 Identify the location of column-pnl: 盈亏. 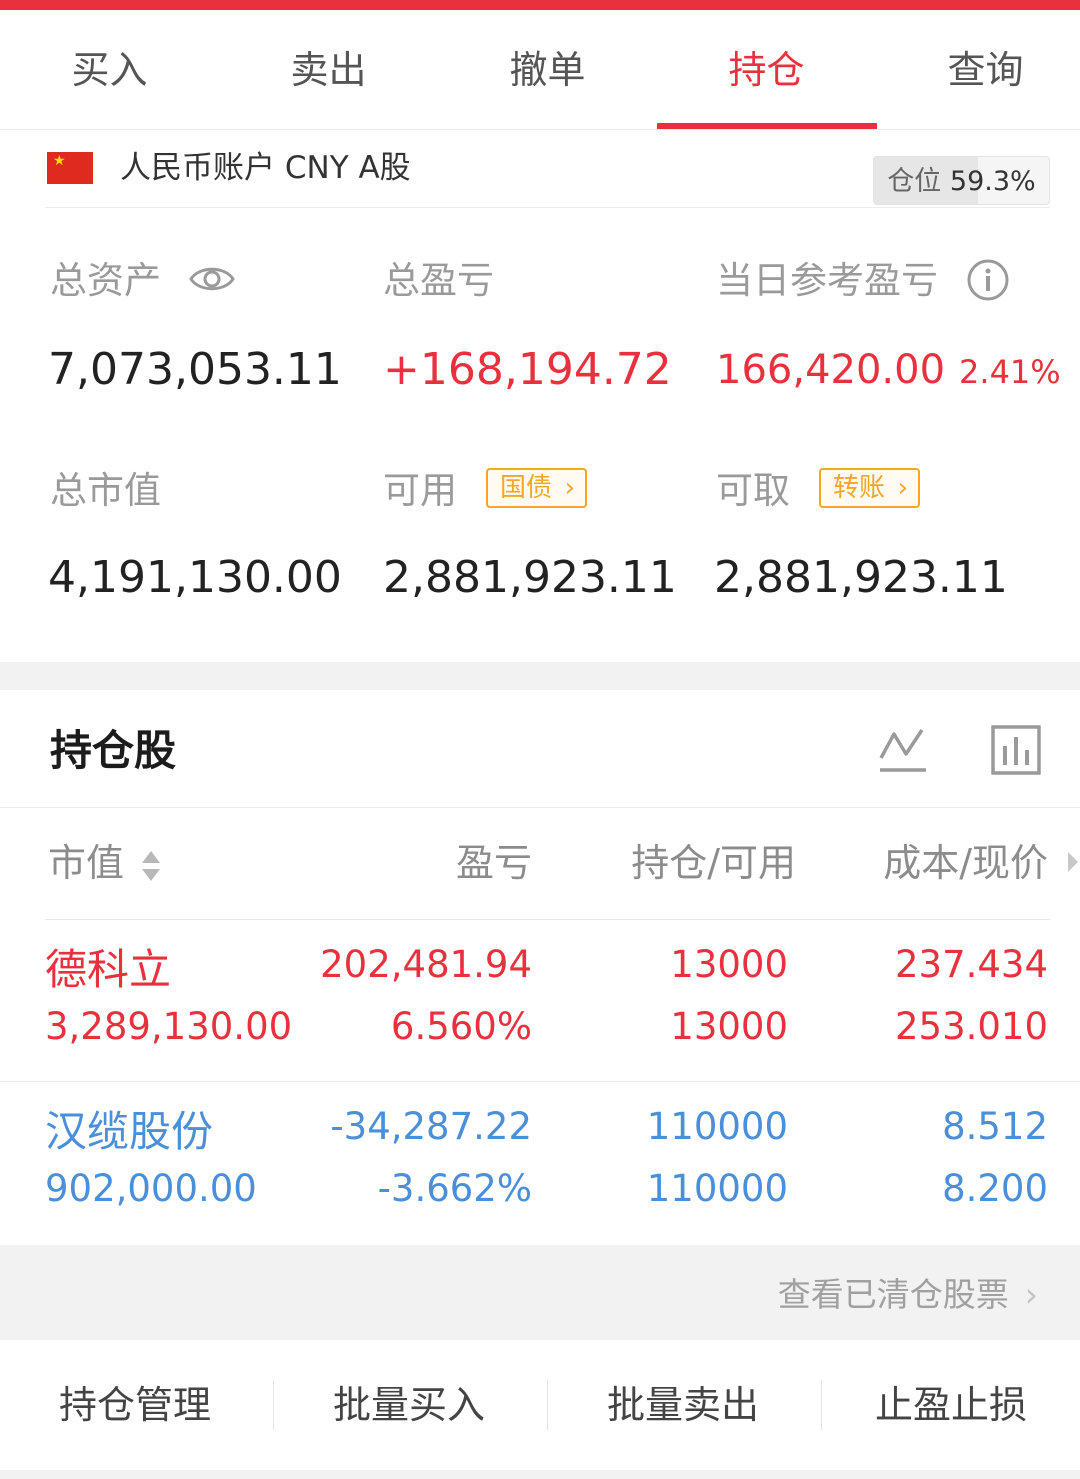
(441, 863).